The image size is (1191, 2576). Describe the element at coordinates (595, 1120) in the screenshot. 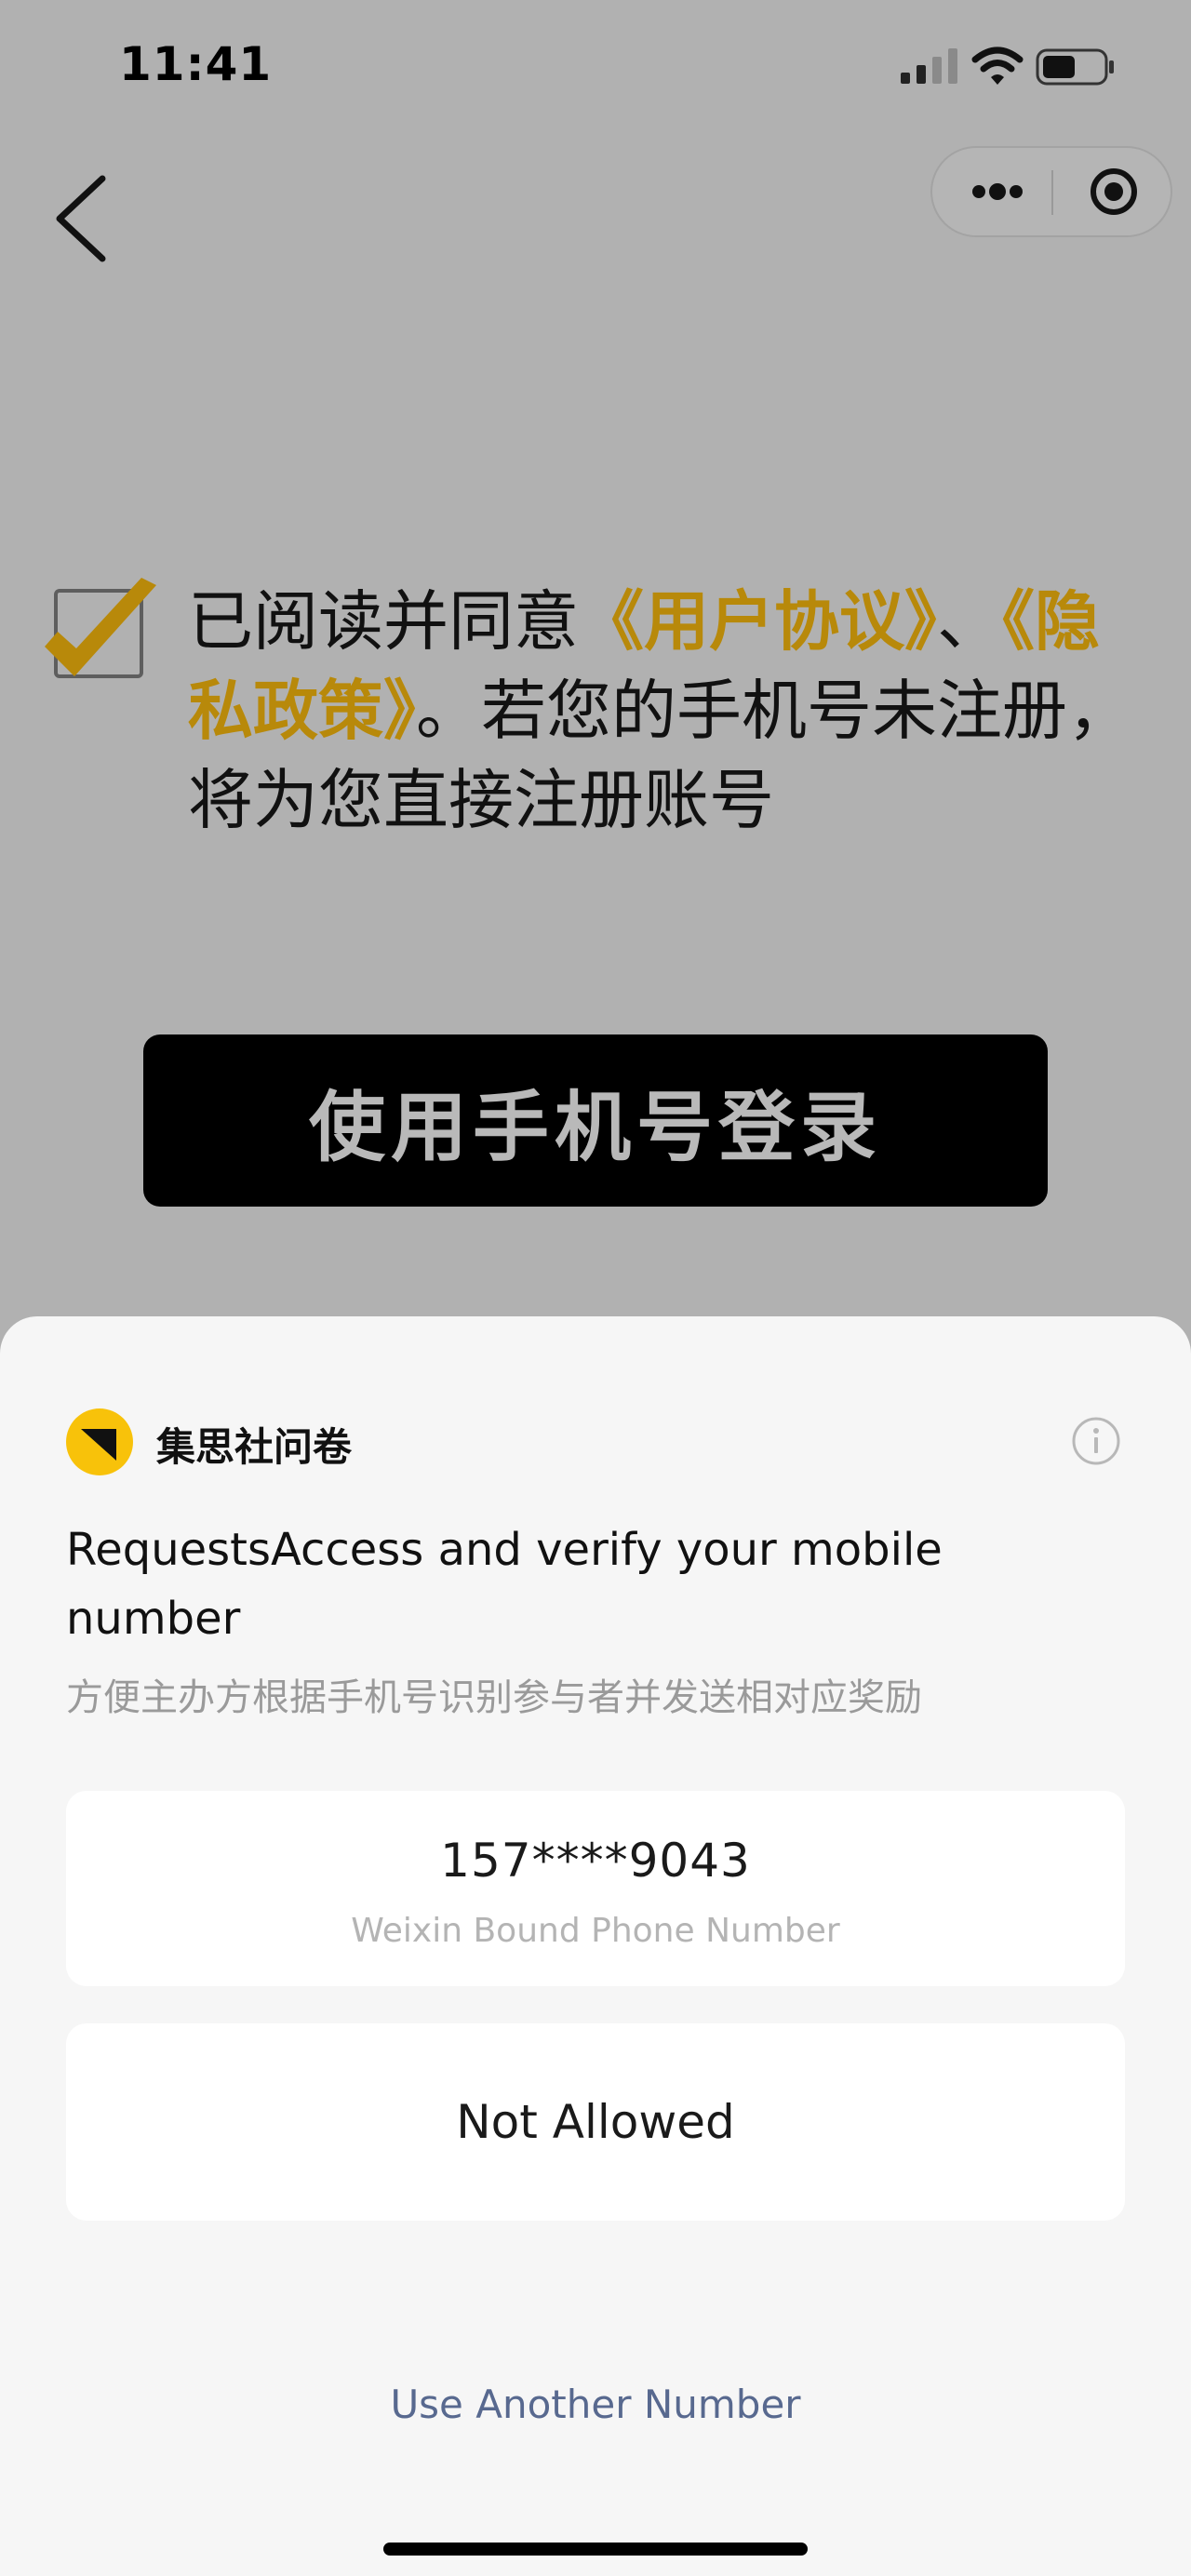

I see `phone-login-button: 使用手机号登录` at that location.